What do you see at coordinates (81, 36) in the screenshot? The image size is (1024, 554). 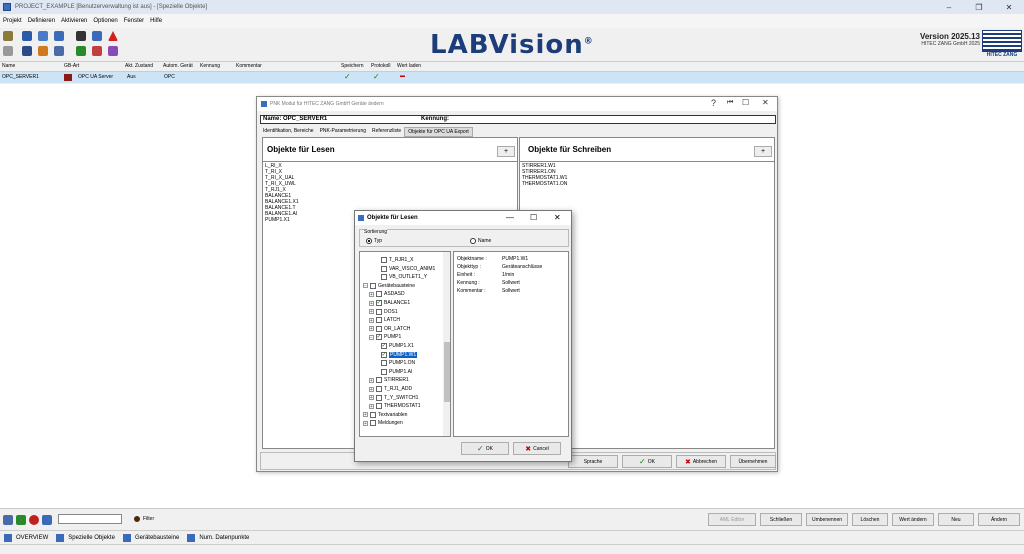 I see `barcode-icon` at bounding box center [81, 36].